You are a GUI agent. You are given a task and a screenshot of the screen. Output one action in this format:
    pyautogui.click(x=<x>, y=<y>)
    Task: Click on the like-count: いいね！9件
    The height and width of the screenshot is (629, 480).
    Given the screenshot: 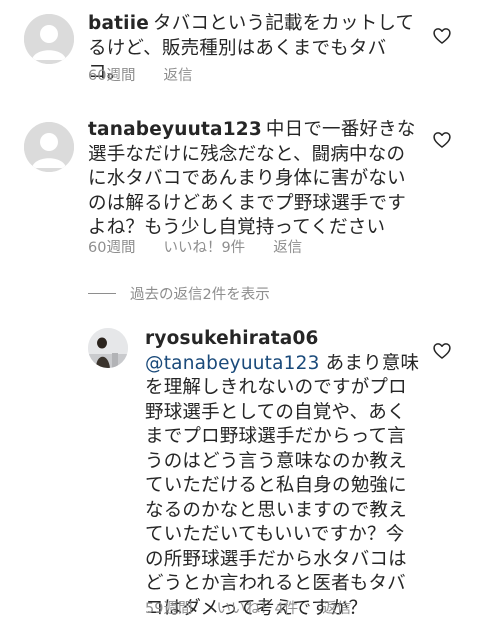 What is the action you would take?
    pyautogui.click(x=204, y=248)
    